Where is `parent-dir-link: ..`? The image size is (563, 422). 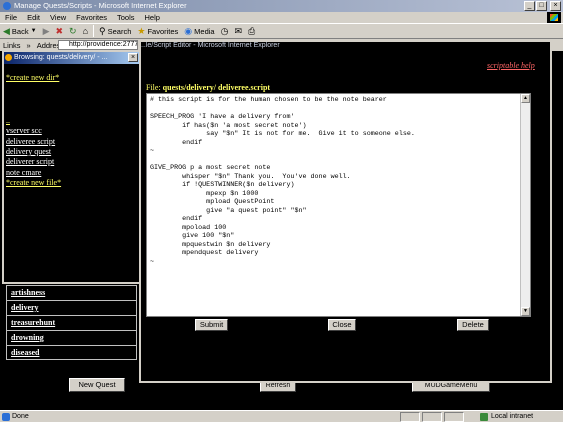 parent-dir-link: .. is located at coordinates (8, 120).